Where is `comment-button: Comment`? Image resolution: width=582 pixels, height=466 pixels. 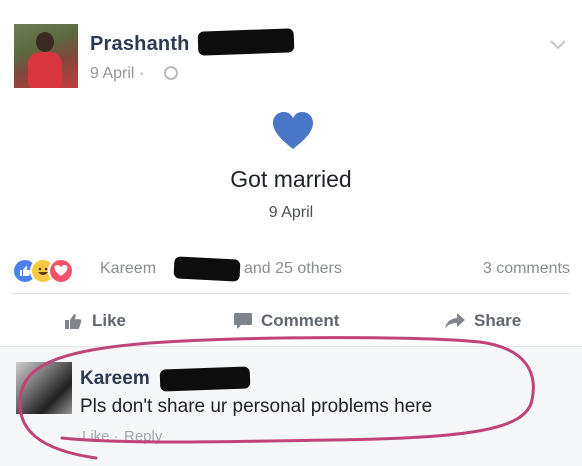 comment-button: Comment is located at coordinates (286, 321).